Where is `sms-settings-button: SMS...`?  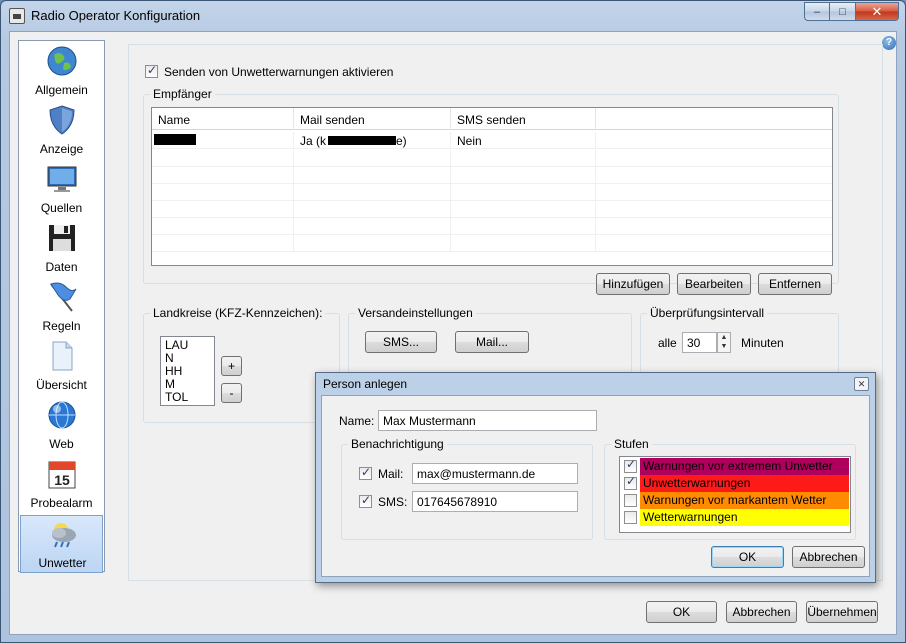
sms-settings-button: SMS... is located at coordinates (401, 342).